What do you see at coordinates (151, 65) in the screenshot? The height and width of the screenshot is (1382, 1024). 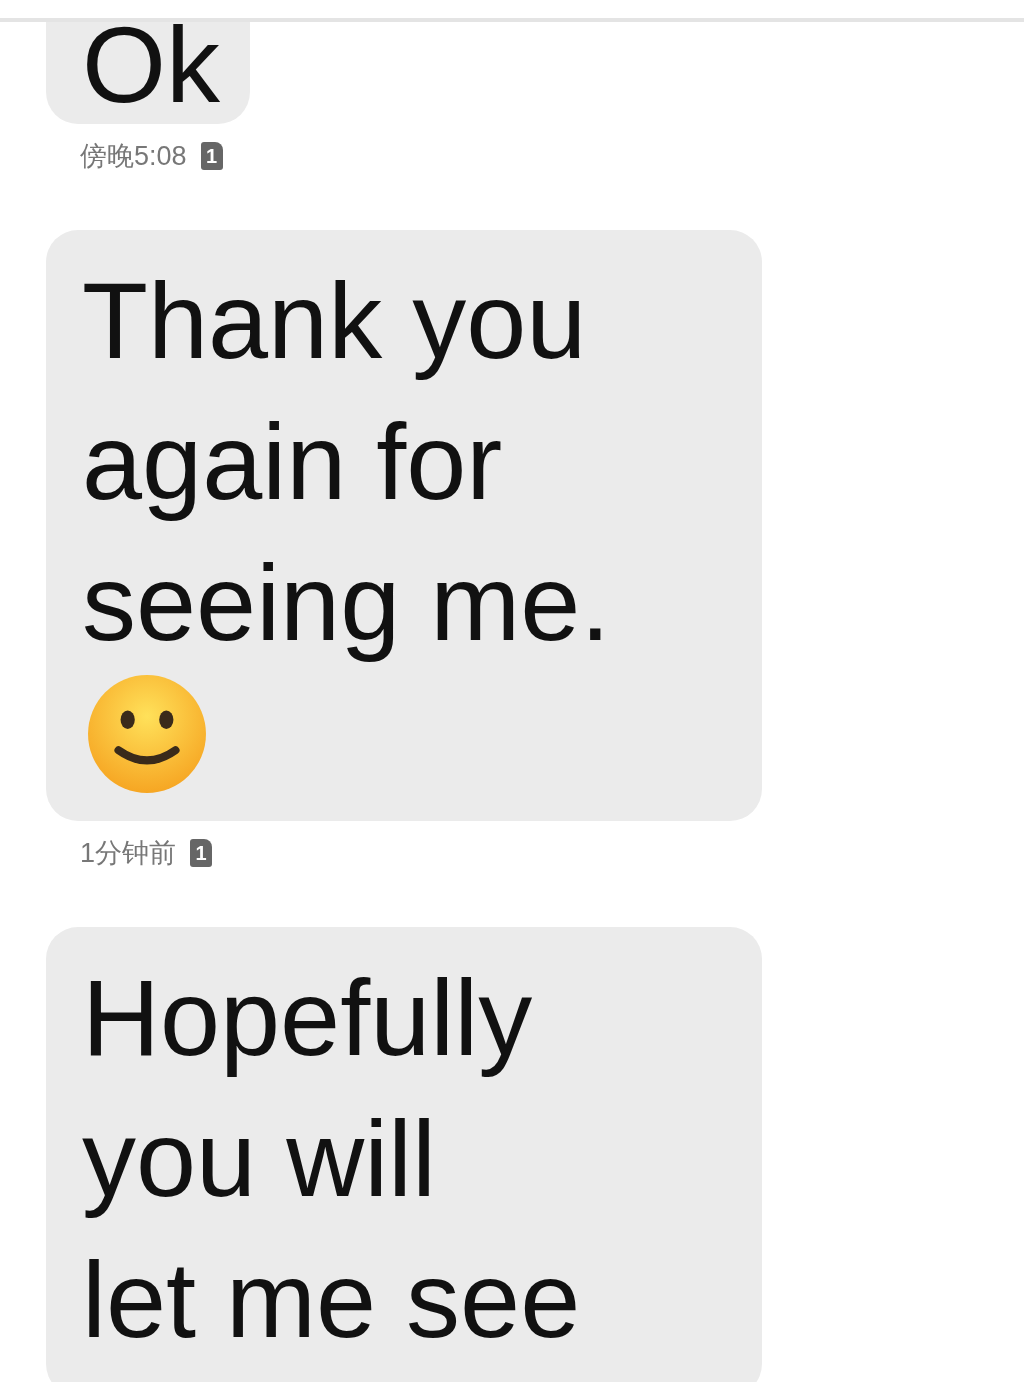 I see `message-text: Ok` at bounding box center [151, 65].